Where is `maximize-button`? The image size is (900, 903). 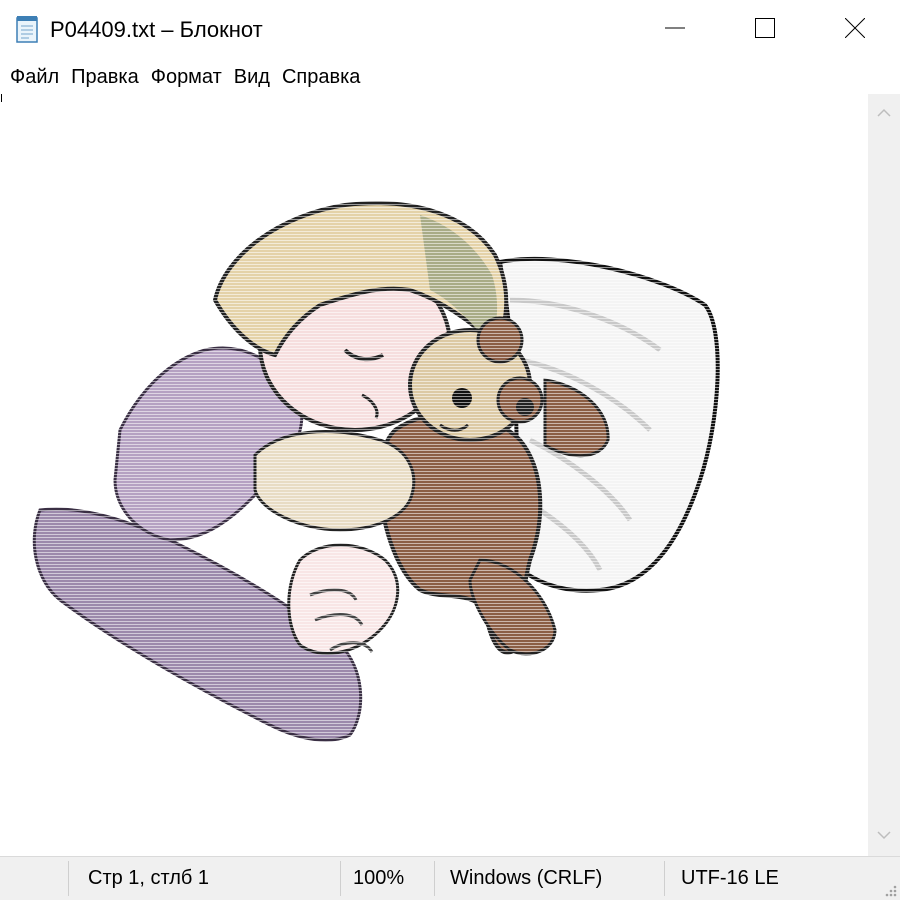
maximize-button is located at coordinates (765, 30).